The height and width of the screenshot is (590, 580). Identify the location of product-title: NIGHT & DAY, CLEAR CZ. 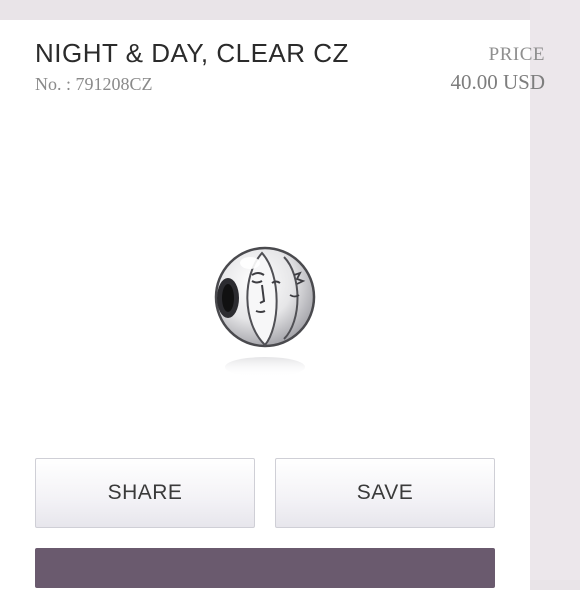
(192, 53).